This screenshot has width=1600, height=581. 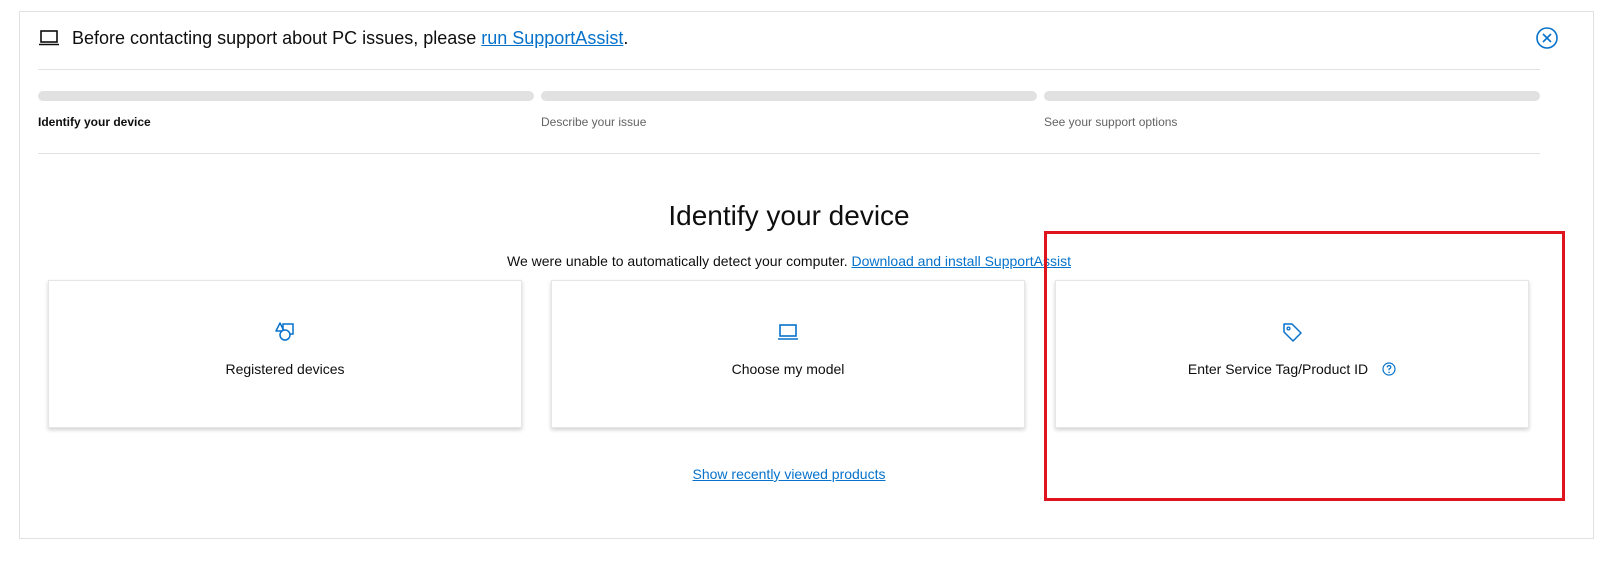 What do you see at coordinates (285, 369) in the screenshot?
I see `card-label: Registered devices` at bounding box center [285, 369].